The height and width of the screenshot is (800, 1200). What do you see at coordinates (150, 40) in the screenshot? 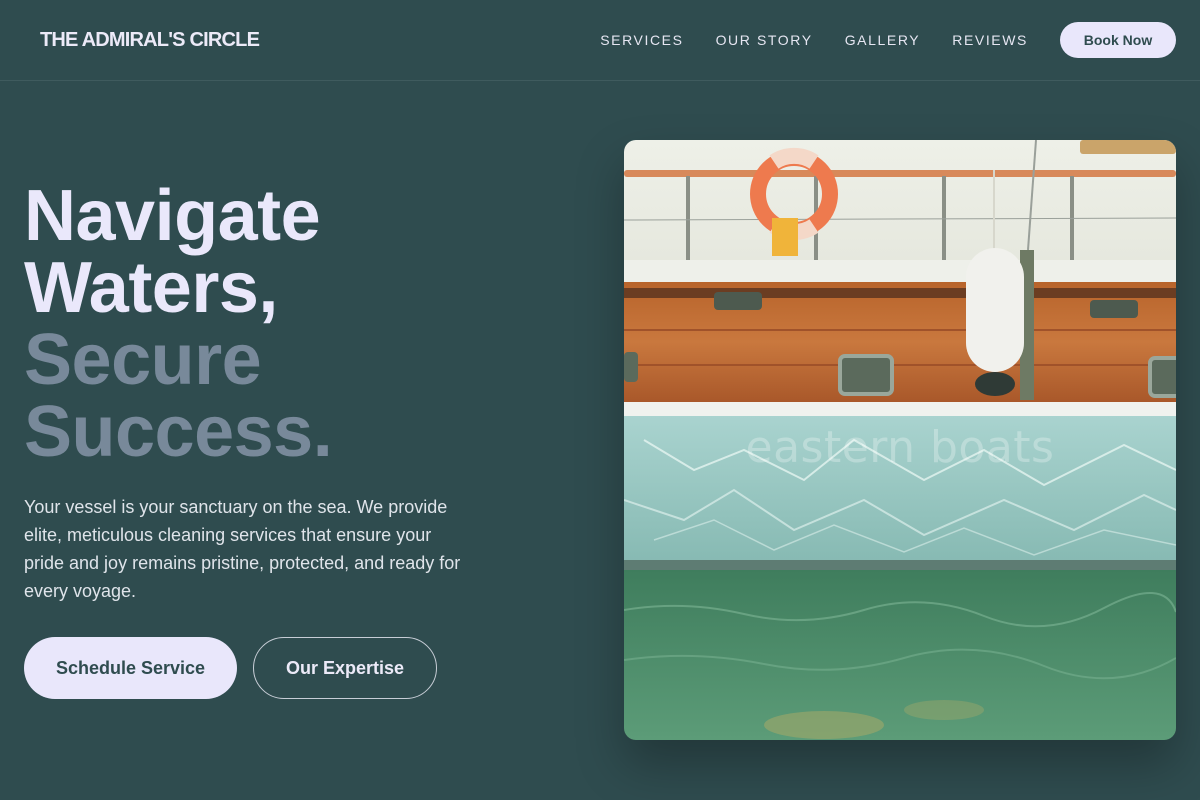
I see `brand-logo: THE ADMIRAL'S CIRCLE` at bounding box center [150, 40].